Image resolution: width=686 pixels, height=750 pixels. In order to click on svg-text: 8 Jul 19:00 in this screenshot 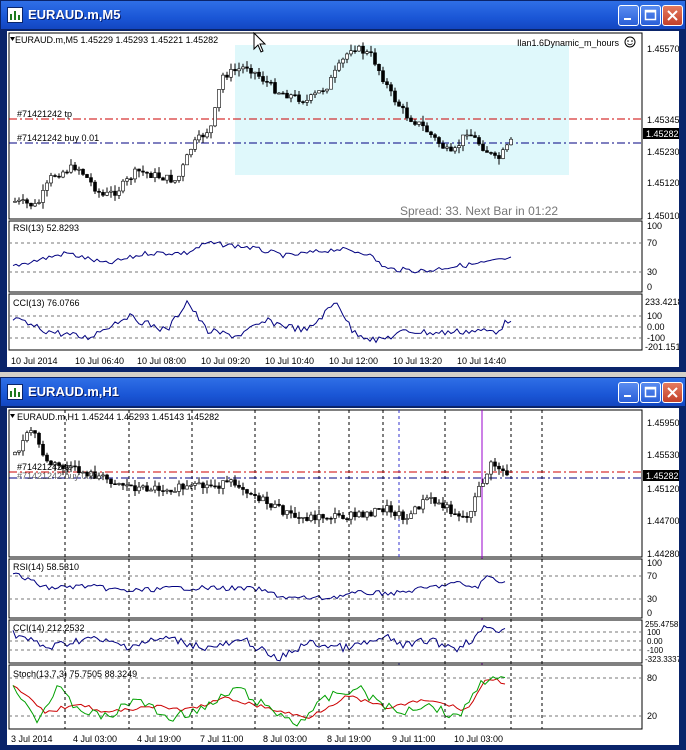, I will do `click(349, 739)`.